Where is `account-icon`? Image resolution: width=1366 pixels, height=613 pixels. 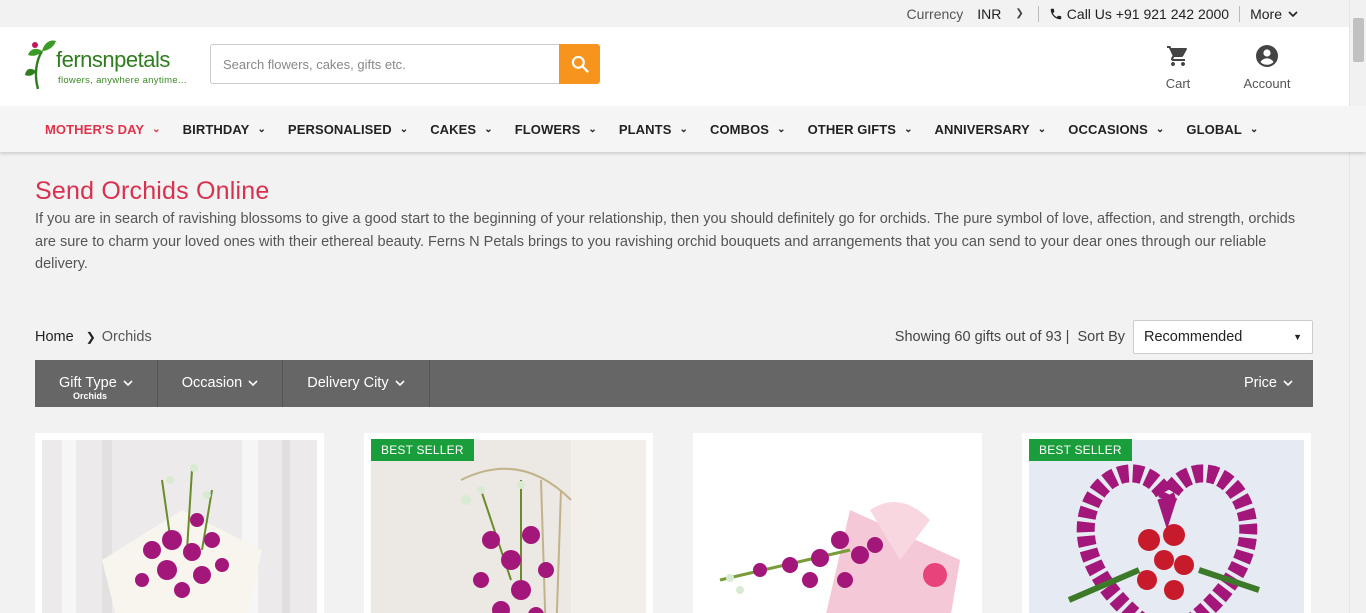 account-icon is located at coordinates (1267, 56).